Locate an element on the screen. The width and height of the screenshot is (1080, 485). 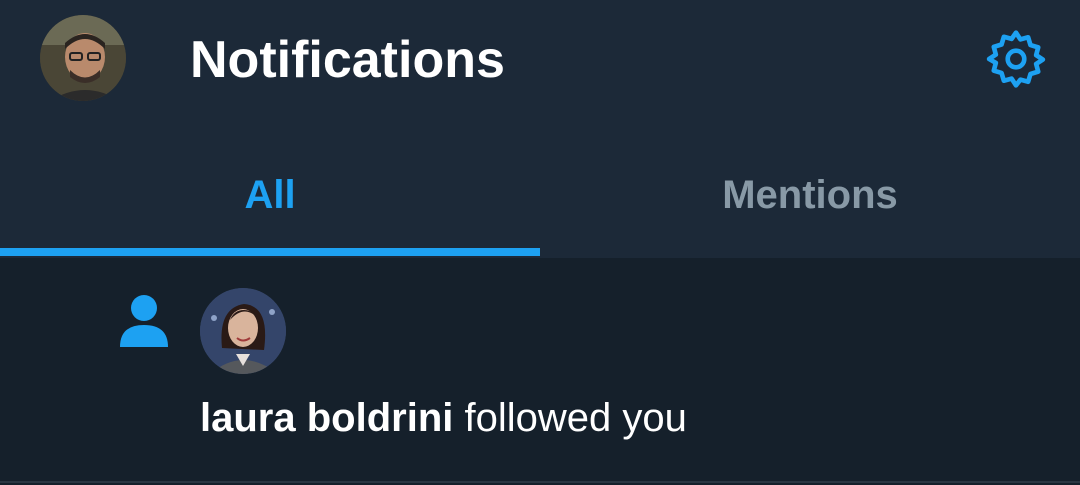
follow-person-icon is located at coordinates (144, 321).